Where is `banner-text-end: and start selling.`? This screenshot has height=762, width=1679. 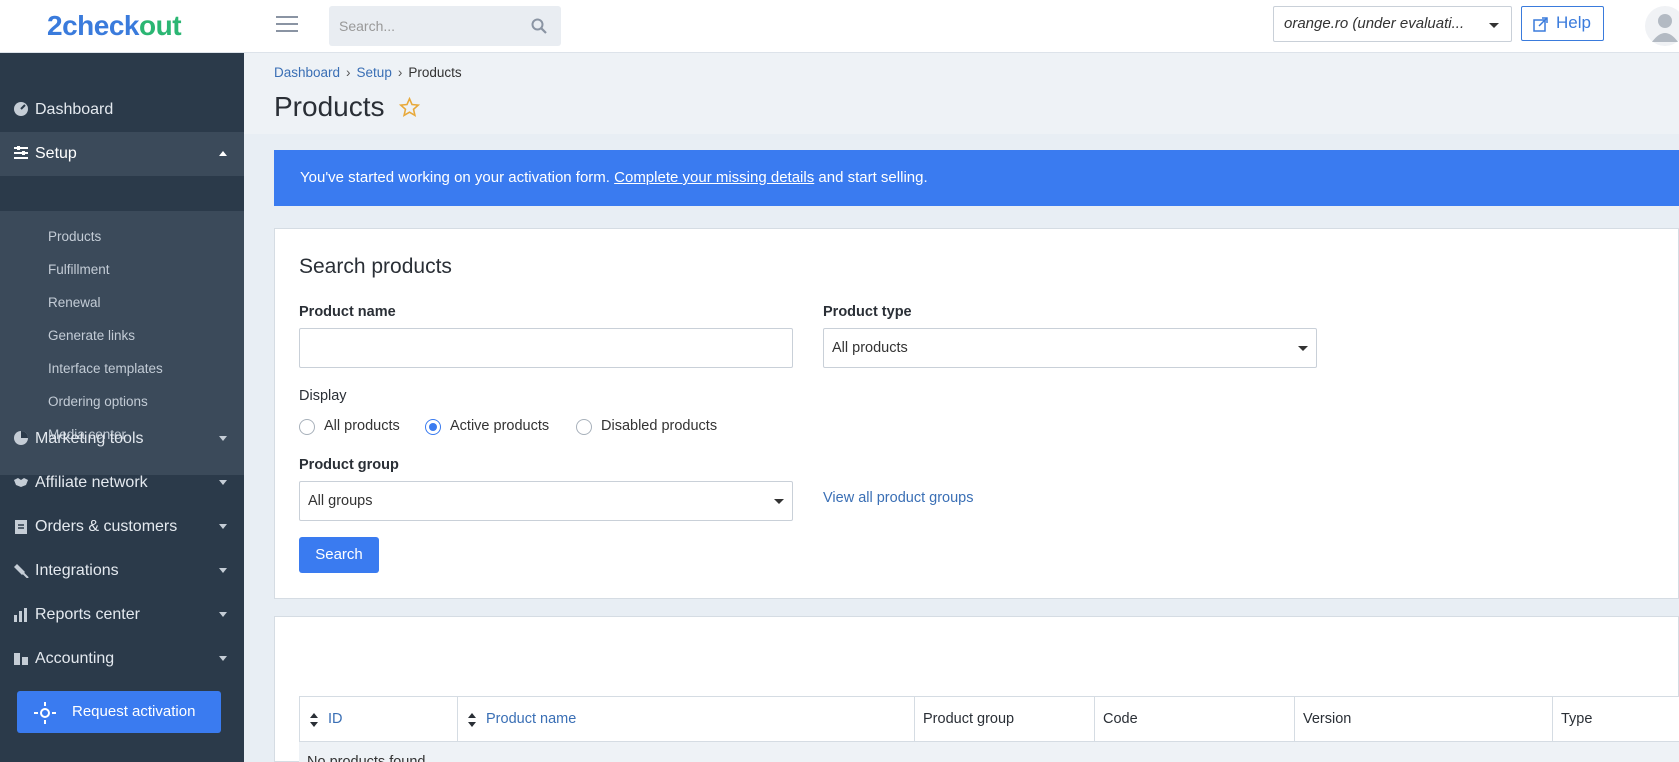
banner-text-end: and start selling. is located at coordinates (871, 177).